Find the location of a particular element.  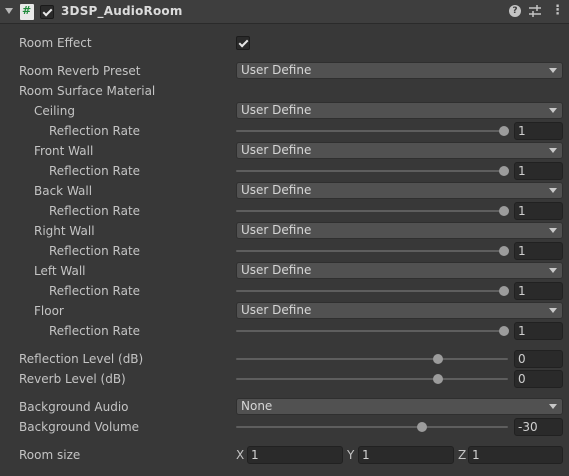

room-effect-checkbox is located at coordinates (243, 43).